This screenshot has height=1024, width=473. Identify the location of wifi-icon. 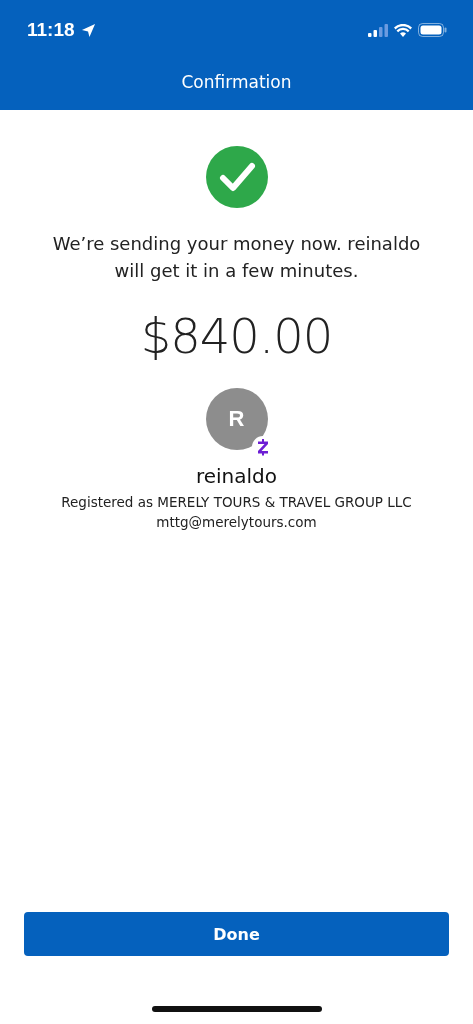
(403, 30).